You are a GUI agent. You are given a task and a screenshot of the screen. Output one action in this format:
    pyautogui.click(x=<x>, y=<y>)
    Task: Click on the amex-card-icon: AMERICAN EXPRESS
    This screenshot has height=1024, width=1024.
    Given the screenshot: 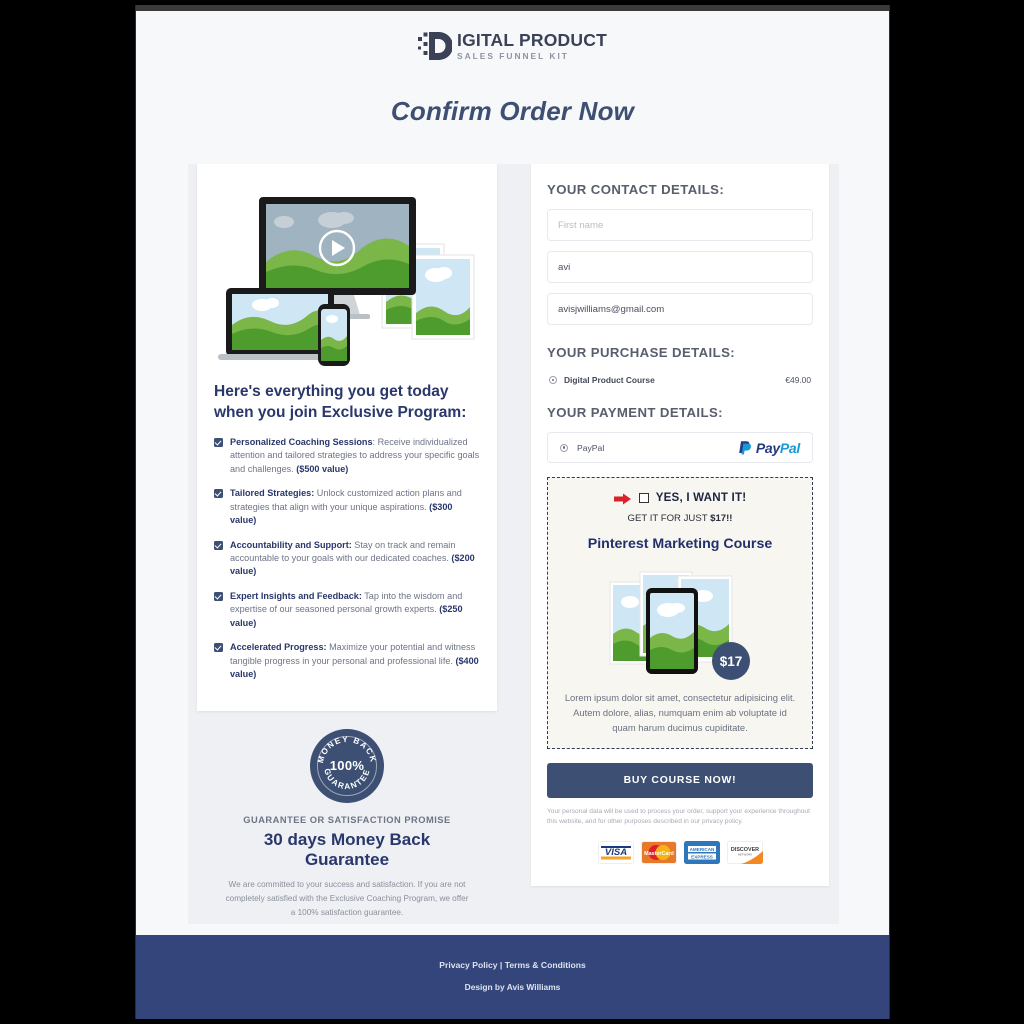 What is the action you would take?
    pyautogui.click(x=701, y=852)
    